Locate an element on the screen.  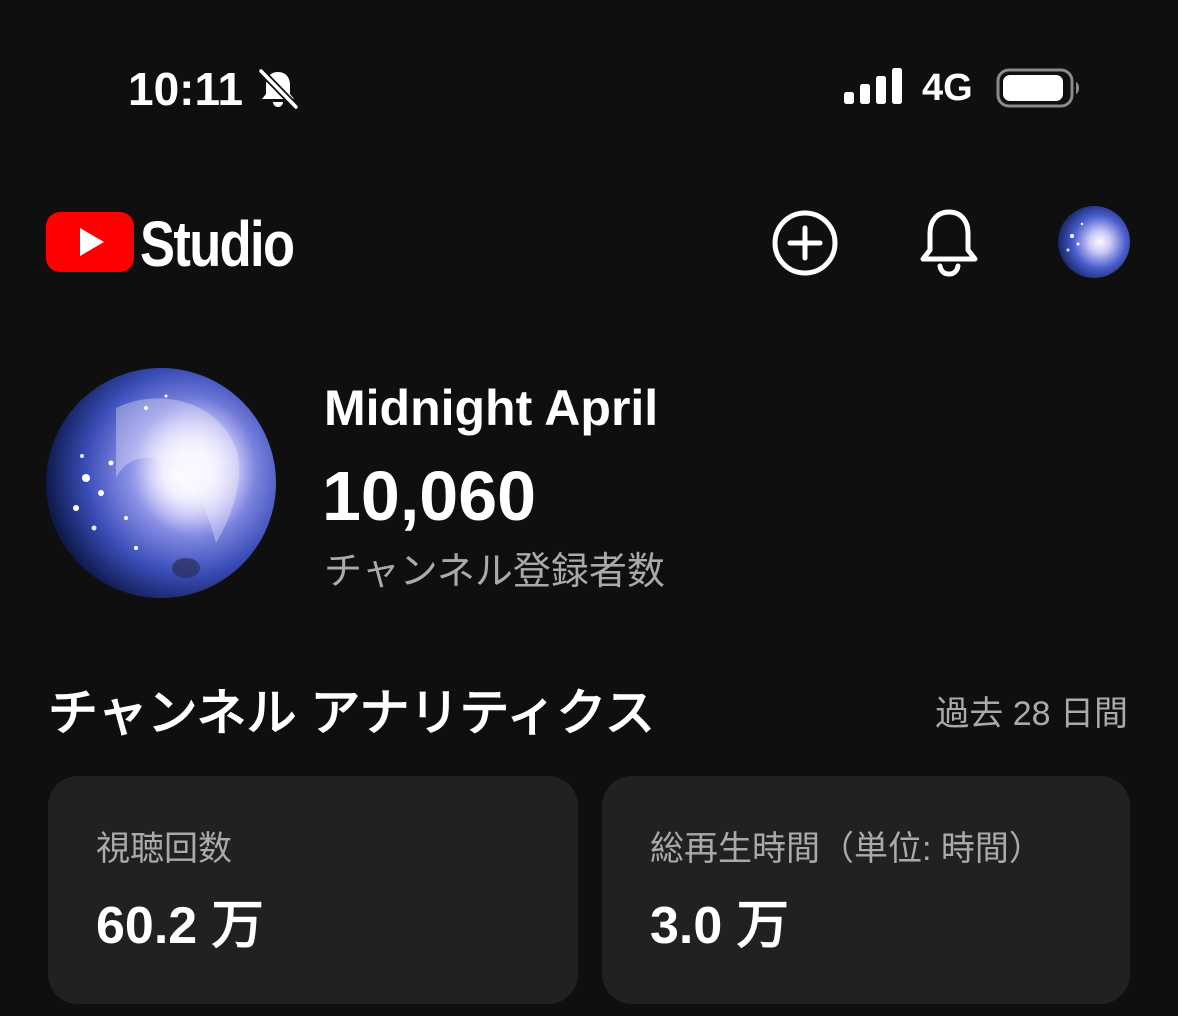
bell-slash-icon is located at coordinates (278, 89).